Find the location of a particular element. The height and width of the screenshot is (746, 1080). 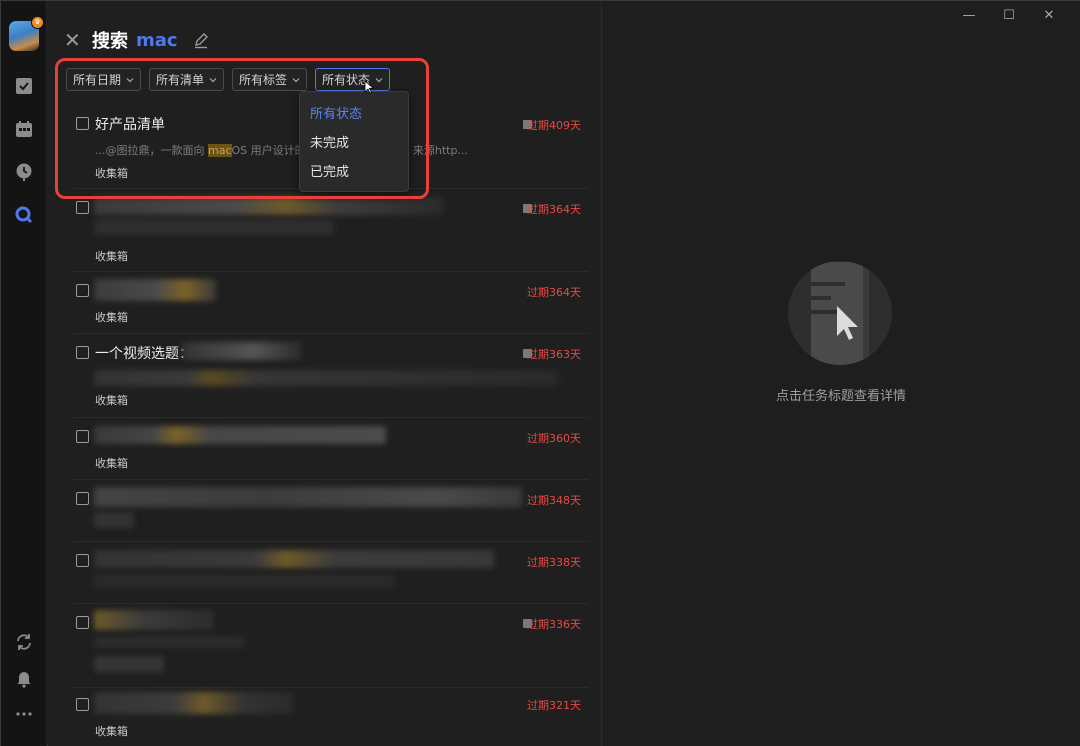

maximize-button: ☐ is located at coordinates (1009, 15).